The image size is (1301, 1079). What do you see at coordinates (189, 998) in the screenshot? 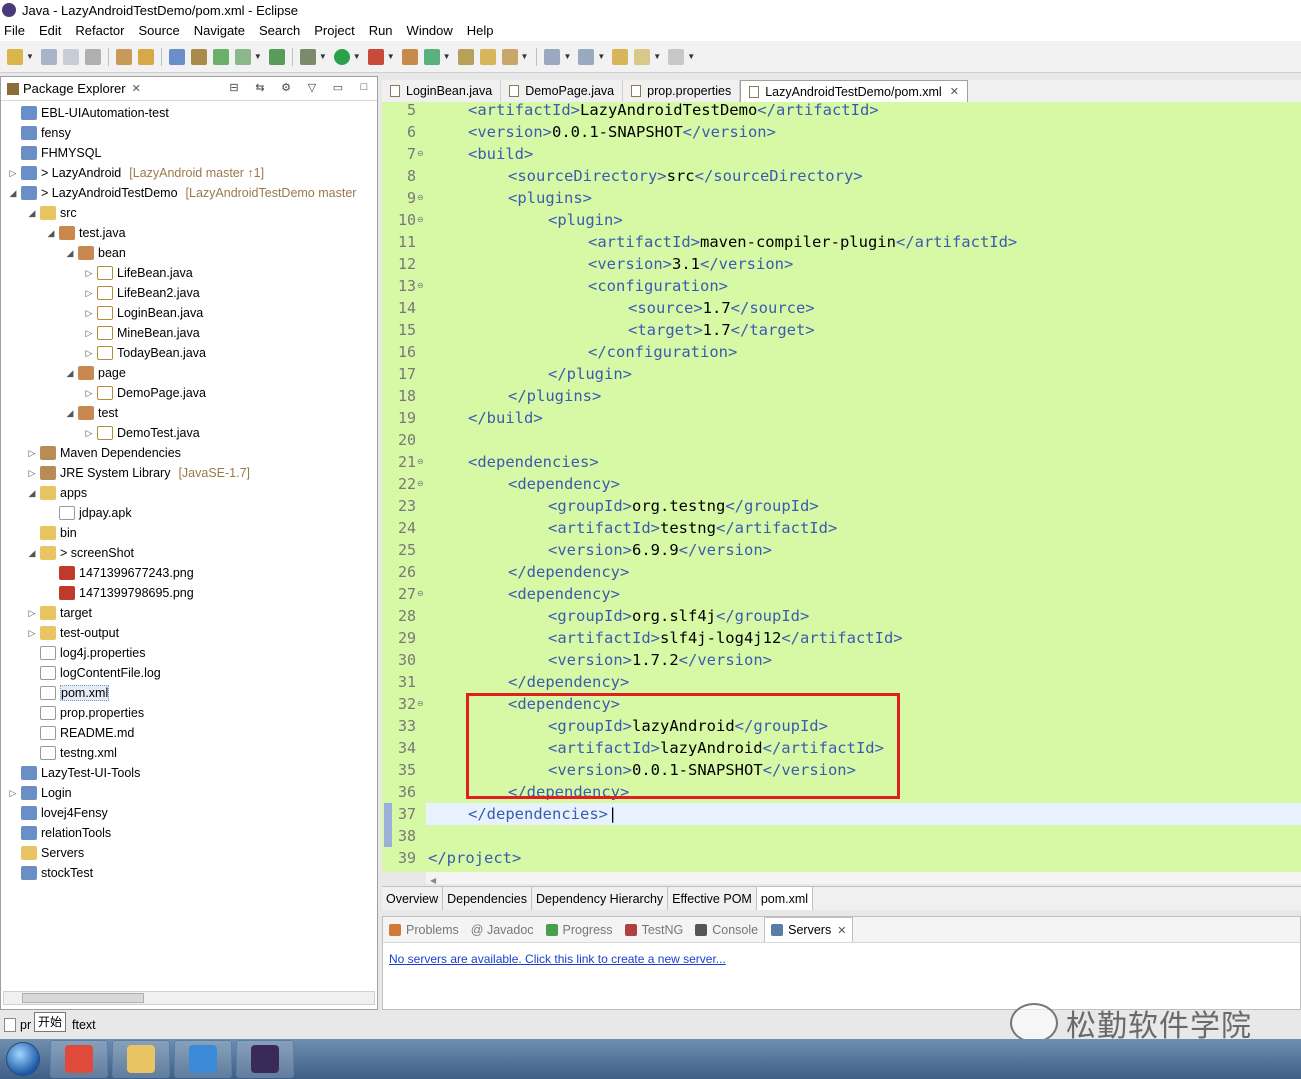
I see `horizontal-scrollbar` at bounding box center [189, 998].